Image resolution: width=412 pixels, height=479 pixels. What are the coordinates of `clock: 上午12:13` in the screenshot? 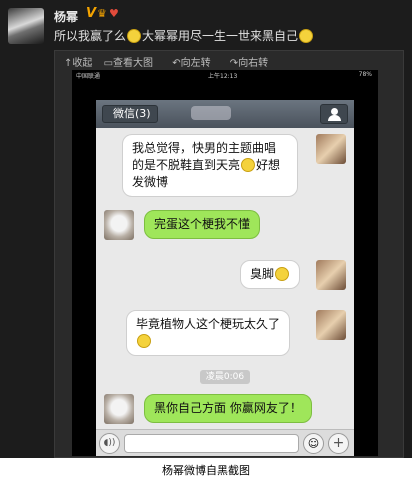 It's located at (223, 76).